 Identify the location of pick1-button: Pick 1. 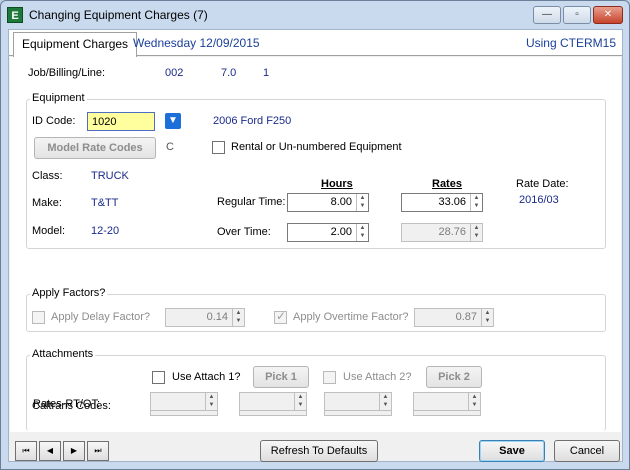
(281, 377).